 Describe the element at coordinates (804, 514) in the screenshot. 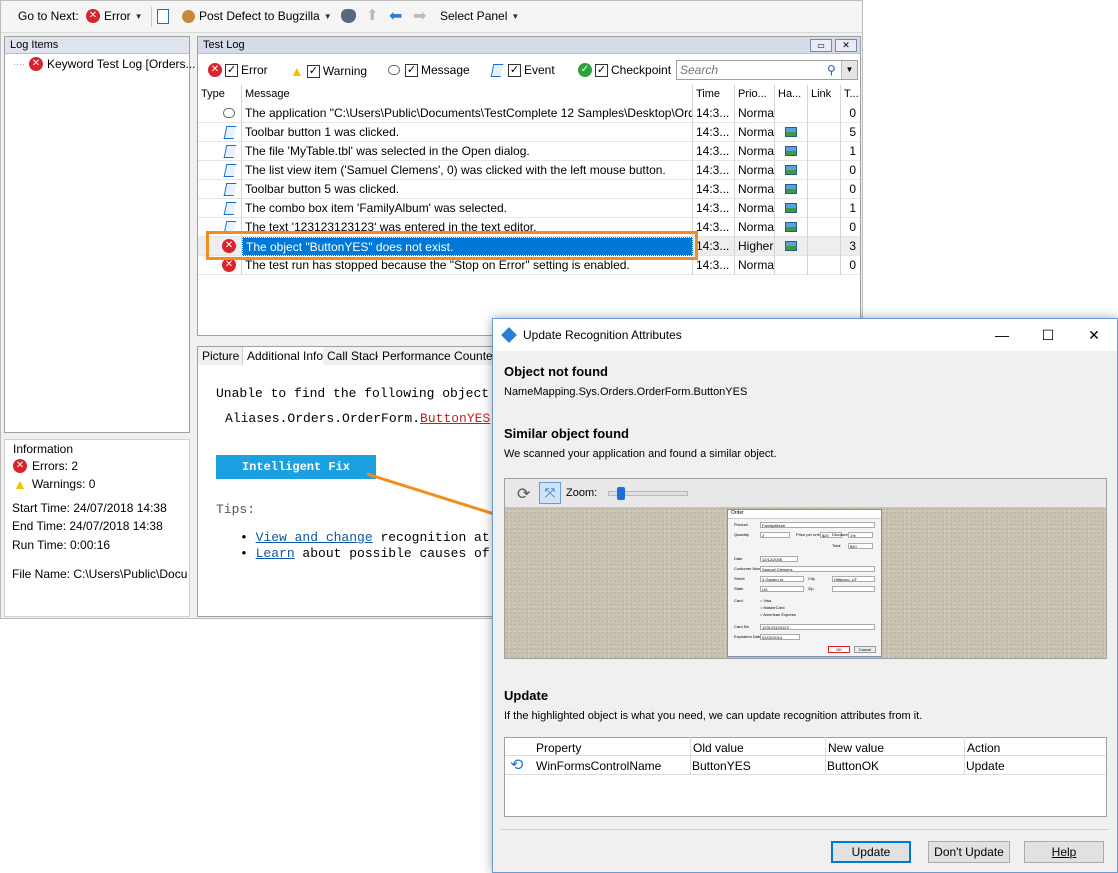

I see `preview-form-title: Order` at that location.